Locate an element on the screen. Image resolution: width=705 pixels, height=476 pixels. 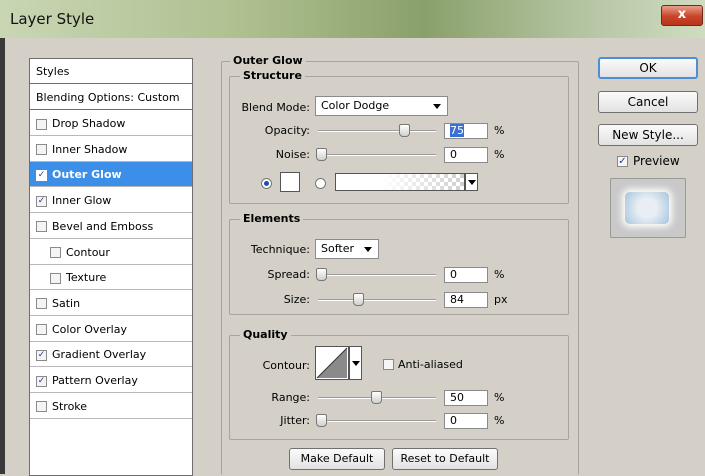
technique-label: Technique: is located at coordinates (280, 249).